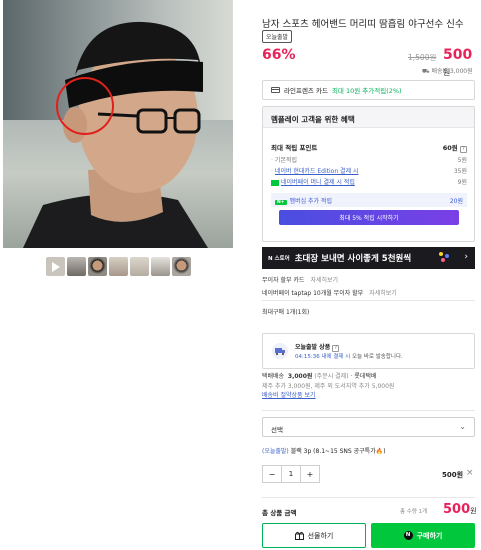  Describe the element at coordinates (273, 376) in the screenshot. I see `delivery-label: 택배배송` at that location.